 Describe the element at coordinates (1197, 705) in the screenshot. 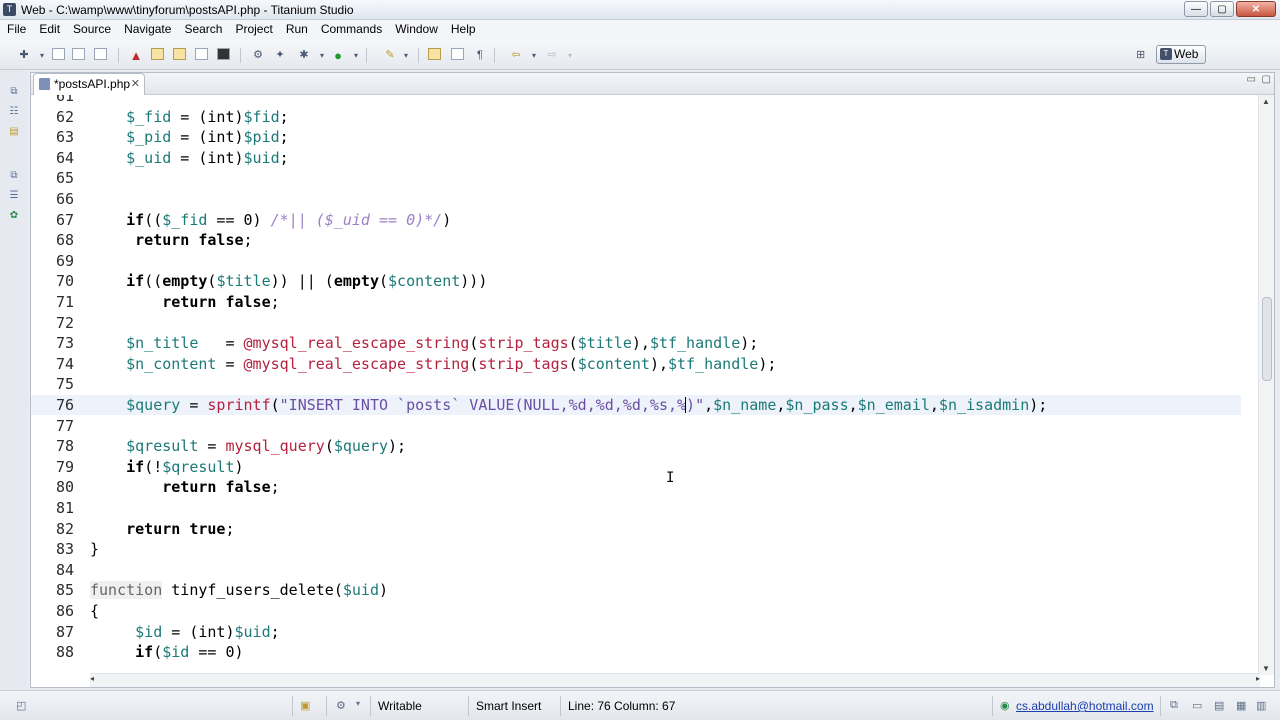

I see `console-icon: ▭` at that location.